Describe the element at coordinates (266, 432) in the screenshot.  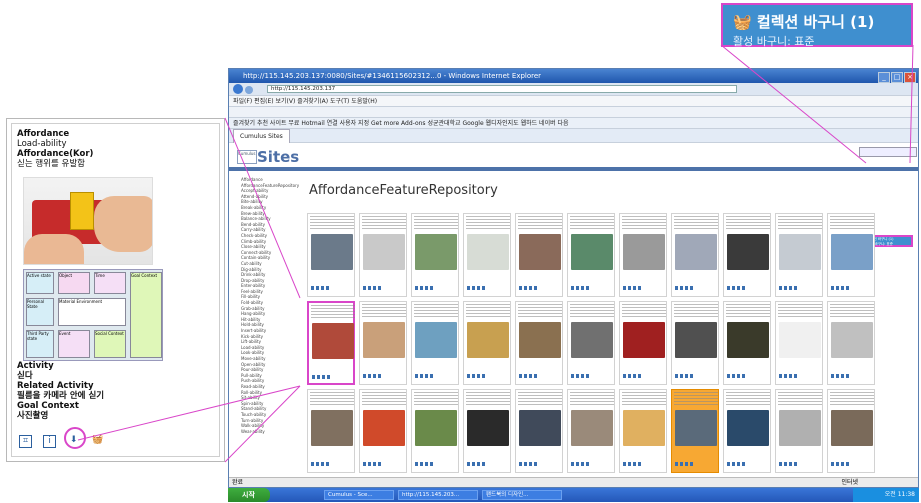
I see `tree-item: Wear-ability` at that location.